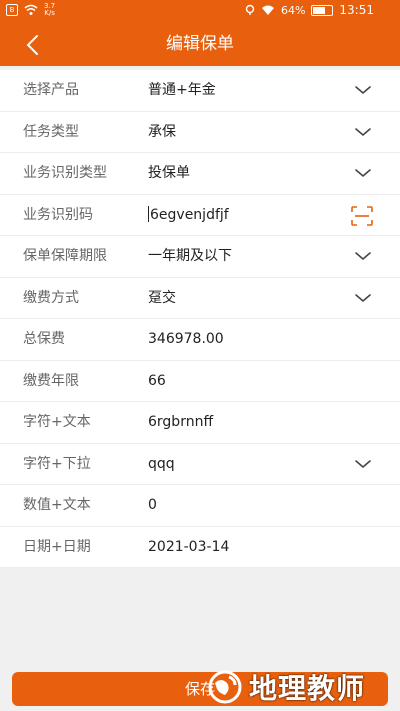 The width and height of the screenshot is (400, 711). What do you see at coordinates (188, 547) in the screenshot?
I see `date-field: 2021-03-14` at bounding box center [188, 547].